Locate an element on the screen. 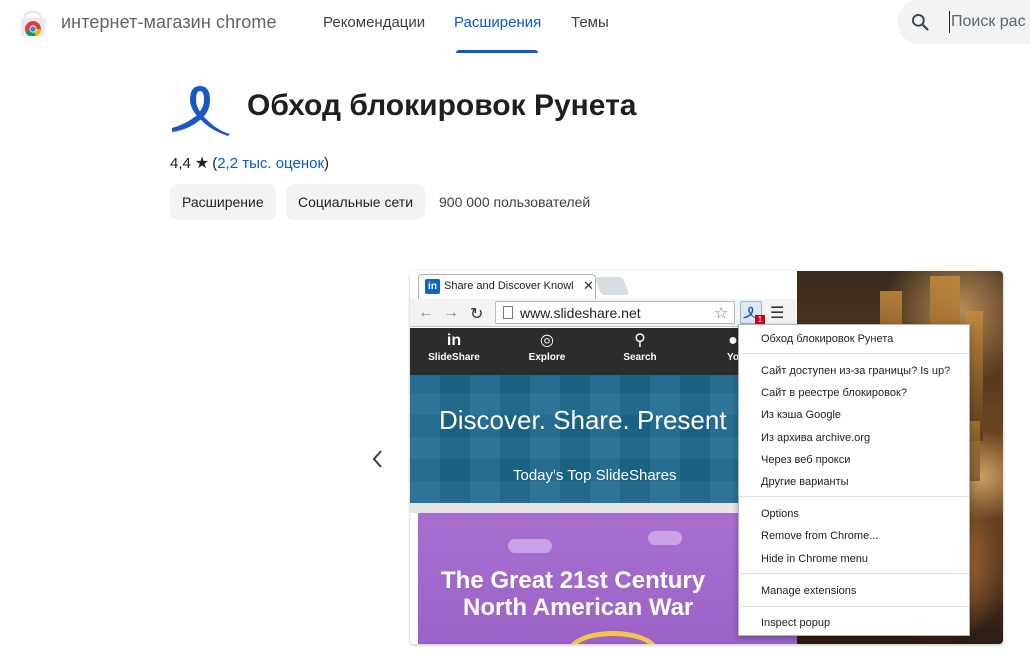 The image size is (1030, 655). browser-toolbar: ← → ↻ www.slideshare.net ☆ 1 ☰ is located at coordinates (603, 313).